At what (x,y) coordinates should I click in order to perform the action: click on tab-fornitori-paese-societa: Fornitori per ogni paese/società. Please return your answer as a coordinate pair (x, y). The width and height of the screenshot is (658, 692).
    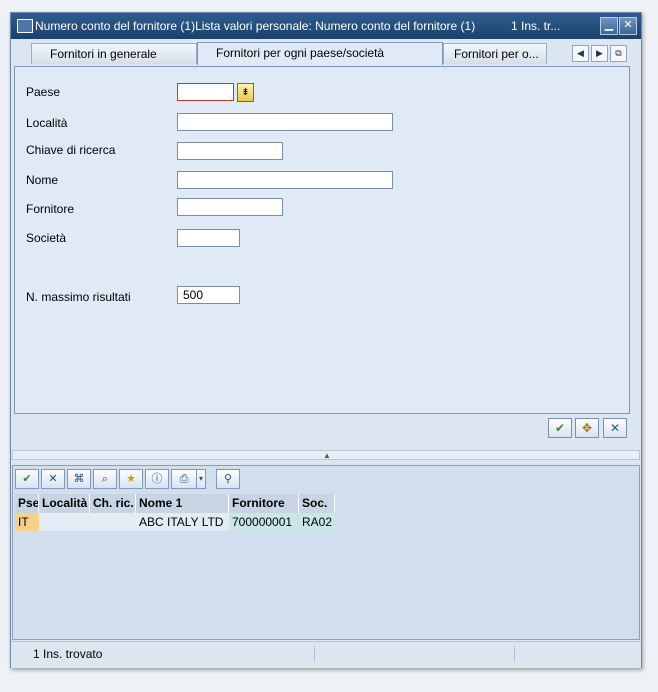
    Looking at the image, I should click on (320, 53).